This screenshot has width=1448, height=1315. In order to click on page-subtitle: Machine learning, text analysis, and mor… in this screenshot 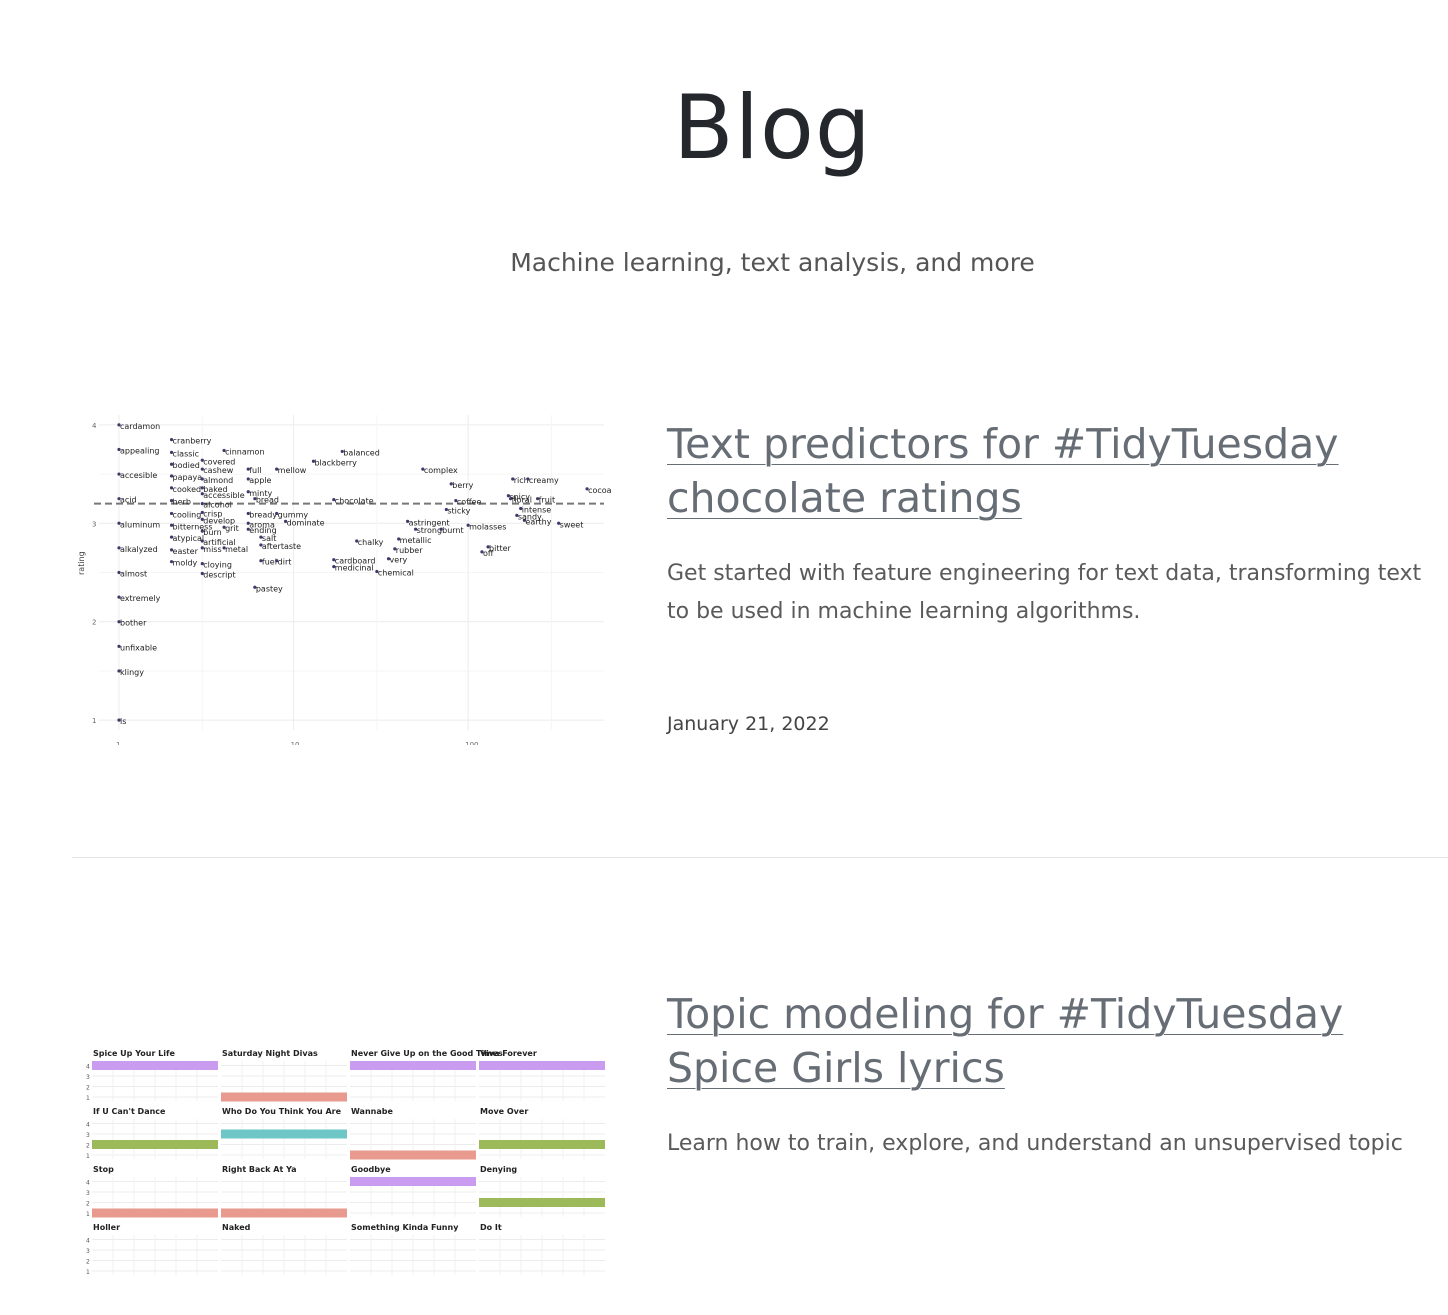, I will do `click(772, 262)`.